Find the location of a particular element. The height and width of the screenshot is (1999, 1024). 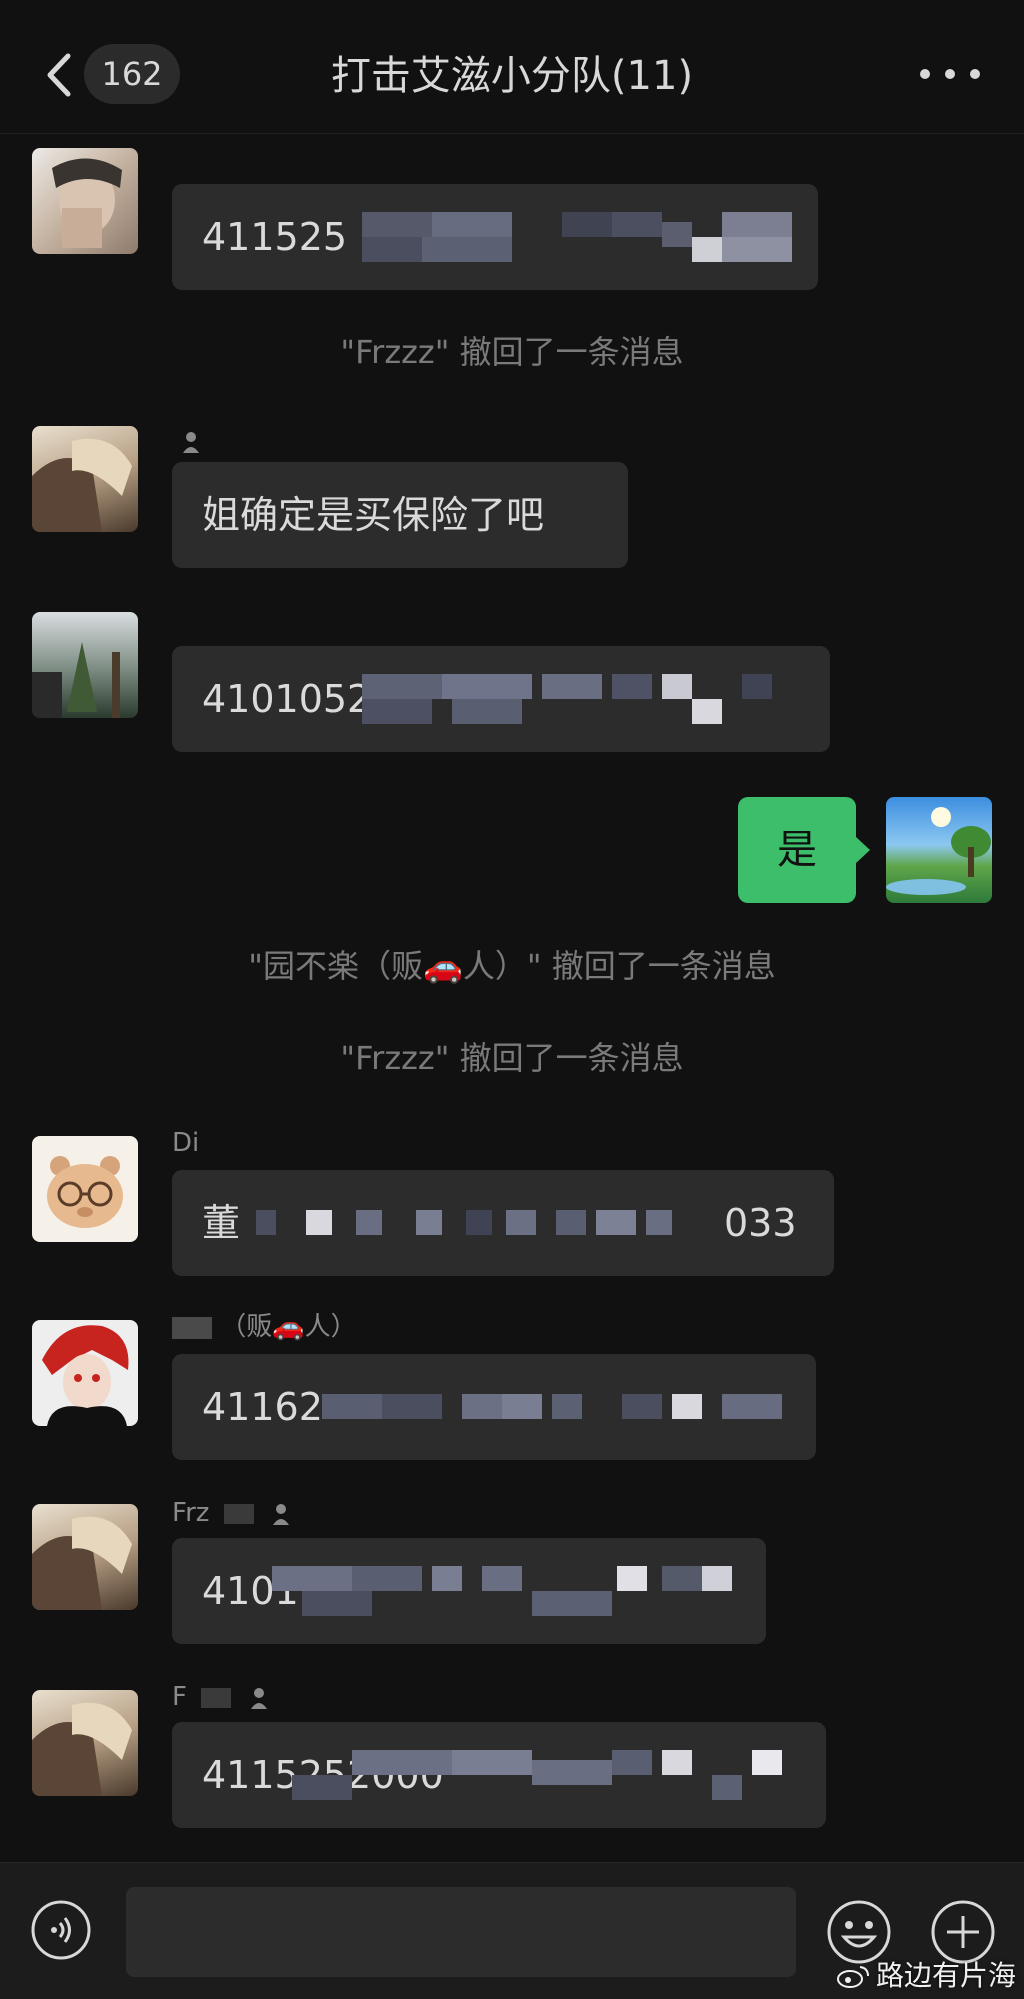

message-bubble: 411525 is located at coordinates (495, 237).